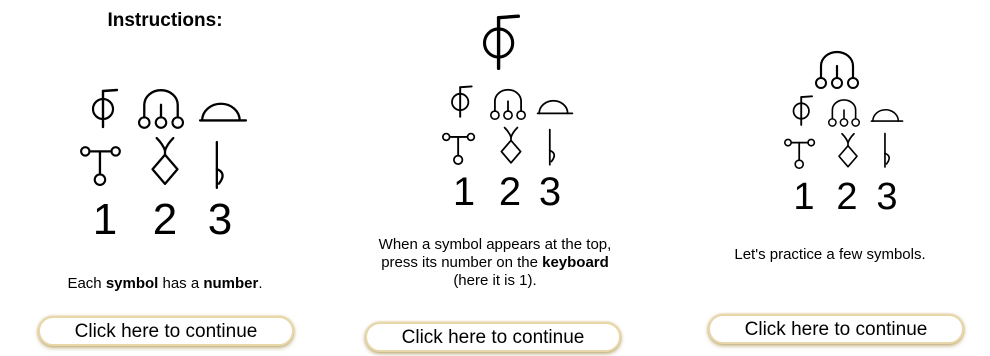 The width and height of the screenshot is (990, 356). Describe the element at coordinates (837, 70) in the screenshot. I see `target-three-circles-arch-symbol-icon` at that location.